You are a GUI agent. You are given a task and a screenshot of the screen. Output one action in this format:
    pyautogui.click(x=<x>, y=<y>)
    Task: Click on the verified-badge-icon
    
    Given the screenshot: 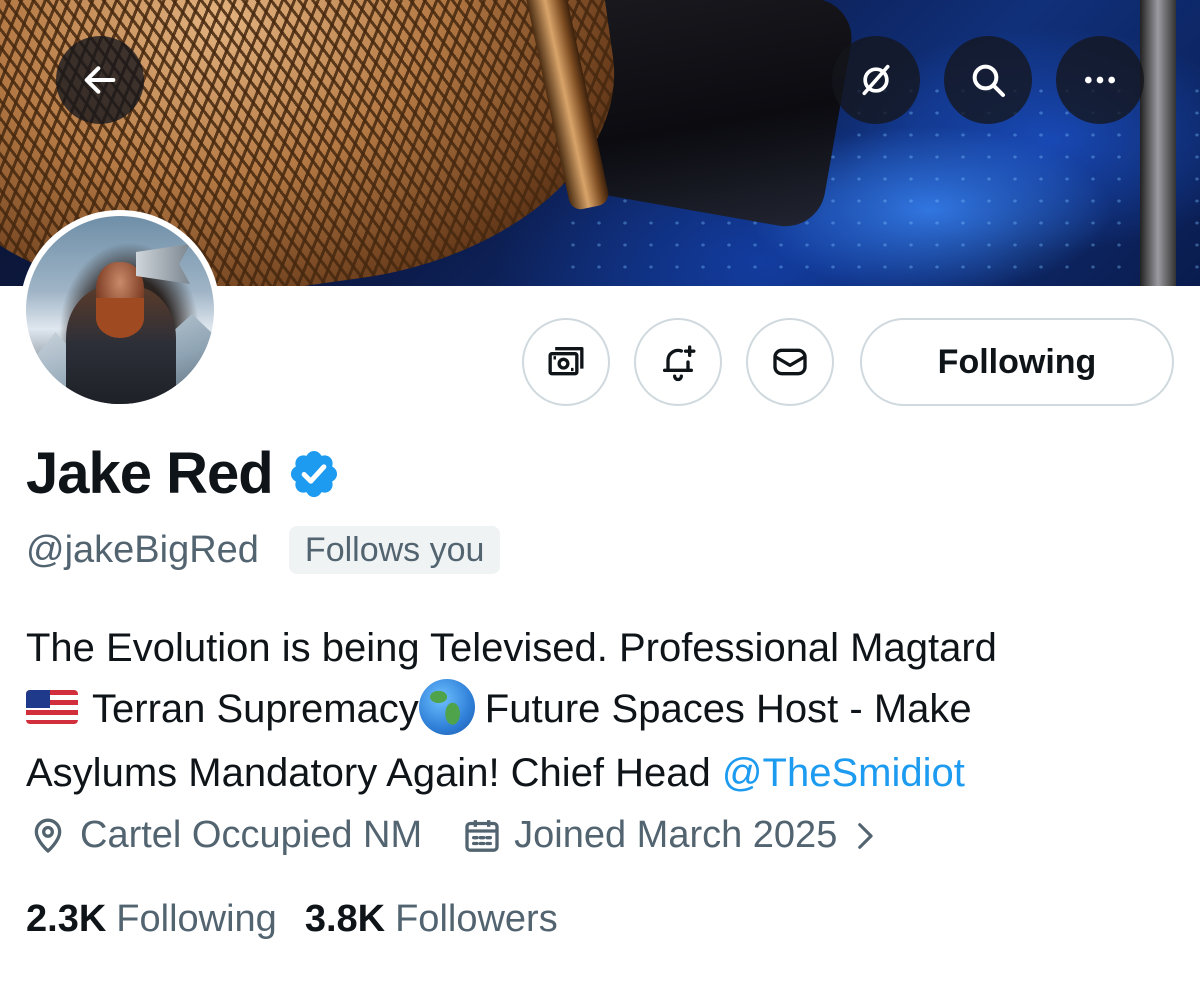 What is the action you would take?
    pyautogui.click(x=314, y=474)
    